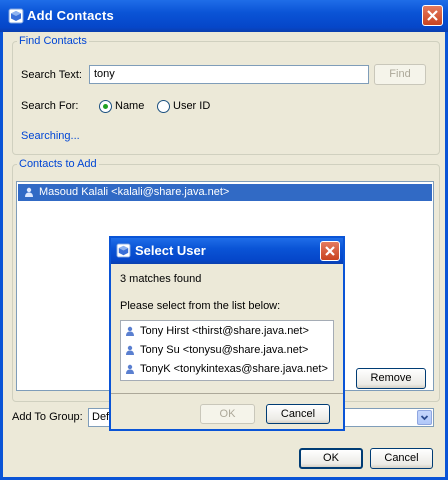 The image size is (448, 480). What do you see at coordinates (331, 458) in the screenshot?
I see `ok-button: OK` at bounding box center [331, 458].